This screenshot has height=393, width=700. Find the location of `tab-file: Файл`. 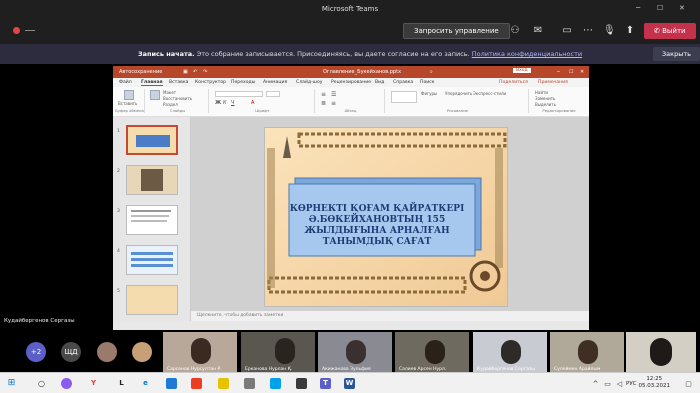

tab-file: Файл is located at coordinates (125, 82).